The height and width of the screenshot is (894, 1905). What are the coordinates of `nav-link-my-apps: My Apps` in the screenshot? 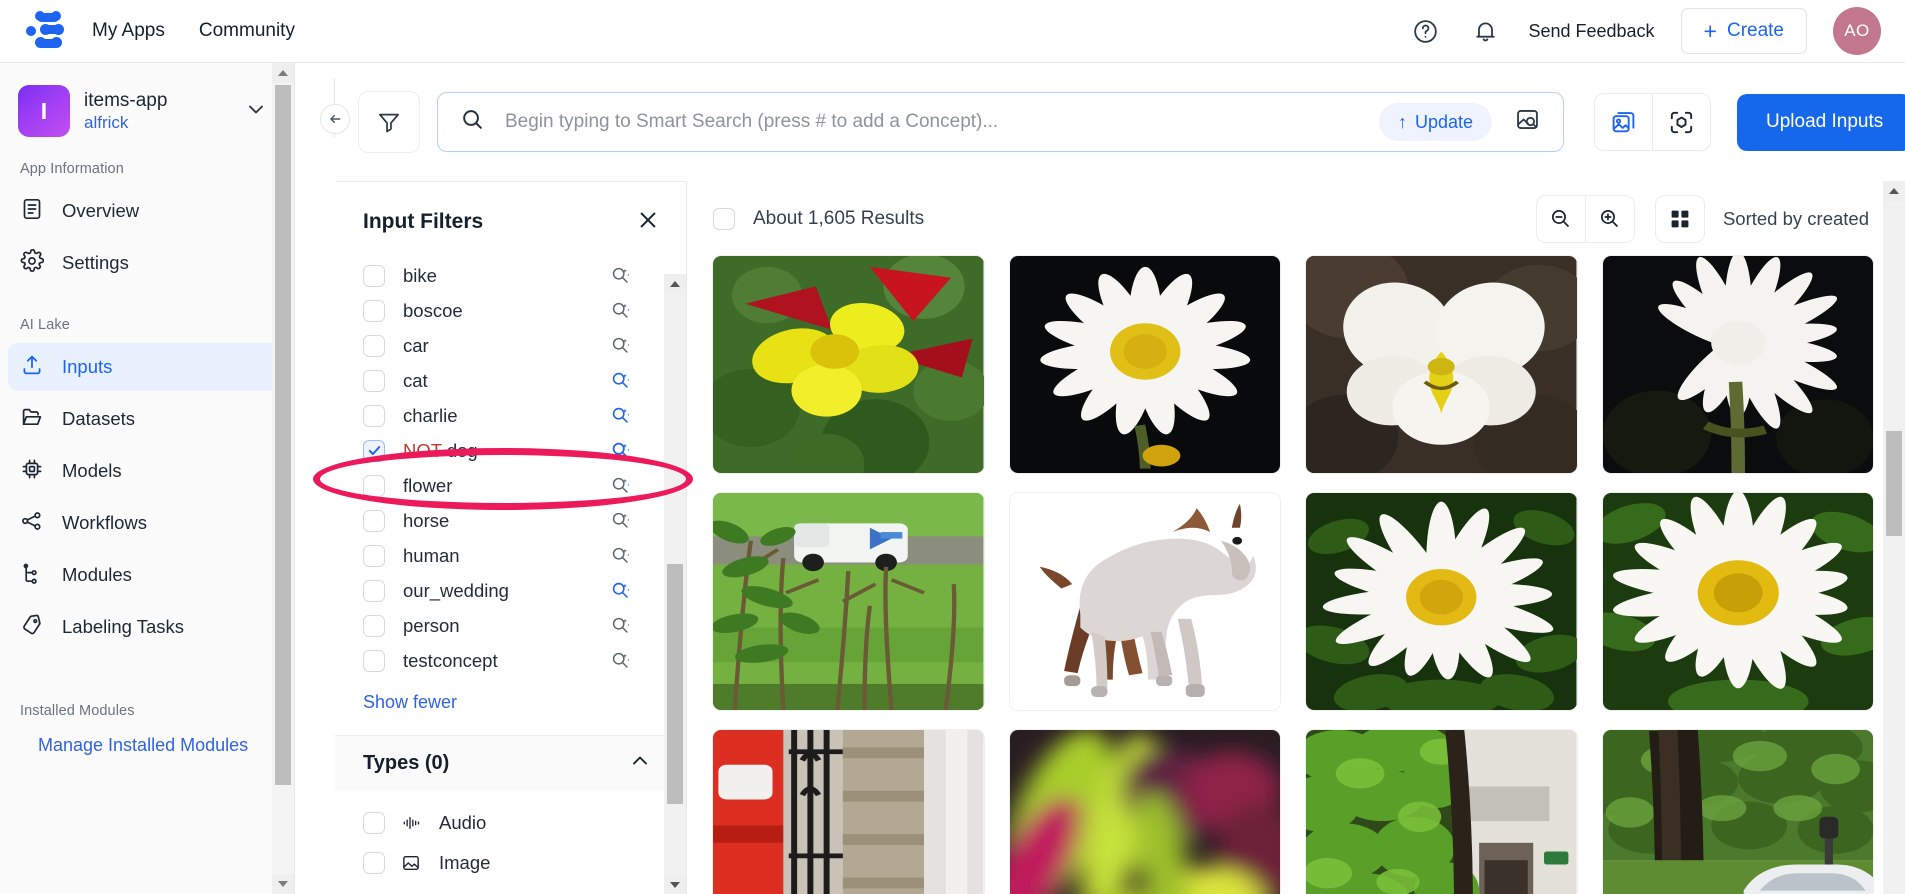 It's located at (128, 31).